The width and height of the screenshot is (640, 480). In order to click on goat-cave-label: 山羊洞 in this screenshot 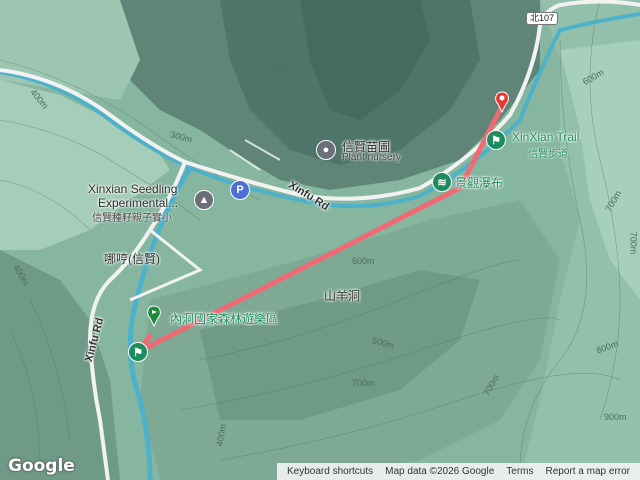, I will do `click(342, 295)`.